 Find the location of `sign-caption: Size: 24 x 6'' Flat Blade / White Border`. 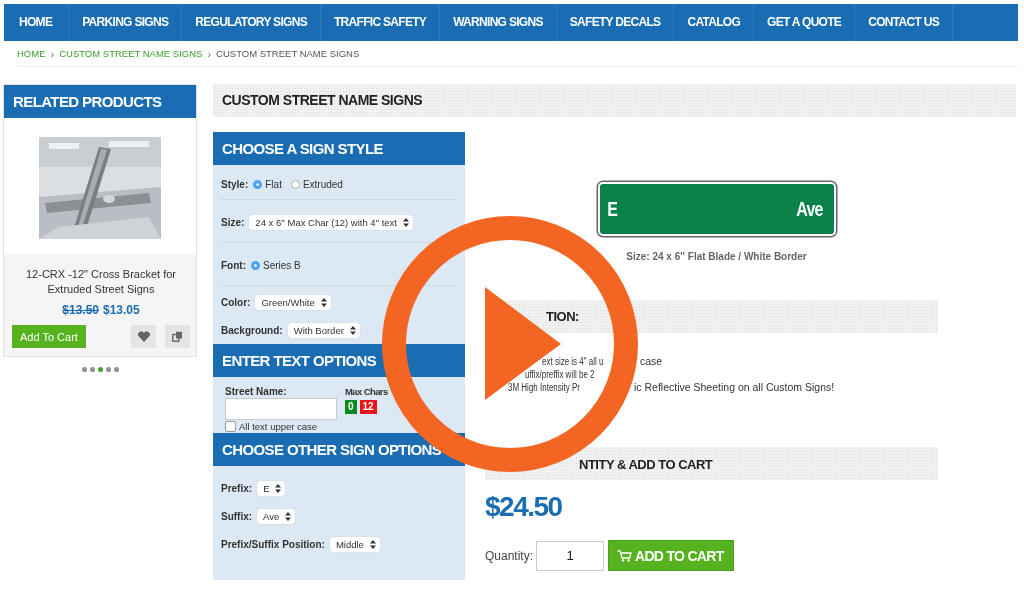

sign-caption: Size: 24 x 6'' Flat Blade / White Border is located at coordinates (716, 256).